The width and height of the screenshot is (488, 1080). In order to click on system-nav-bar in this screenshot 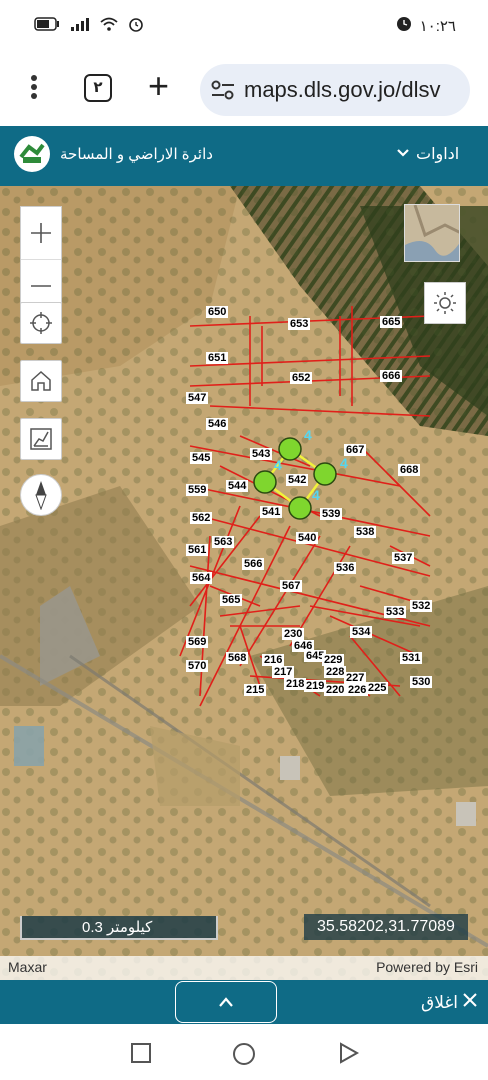, I will do `click(244, 1052)`.